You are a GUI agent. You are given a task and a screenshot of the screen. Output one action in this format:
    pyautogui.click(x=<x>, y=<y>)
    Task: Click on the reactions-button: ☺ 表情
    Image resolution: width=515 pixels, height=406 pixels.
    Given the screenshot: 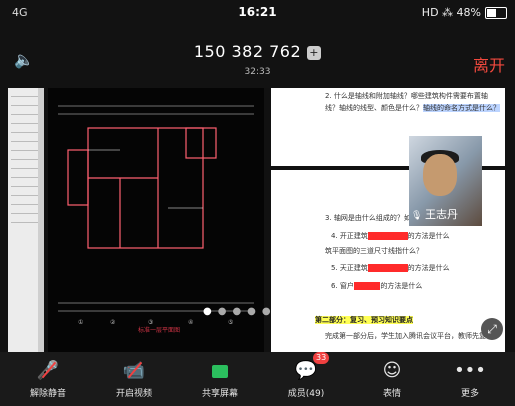 What is the action you would take?
    pyautogui.click(x=392, y=377)
    